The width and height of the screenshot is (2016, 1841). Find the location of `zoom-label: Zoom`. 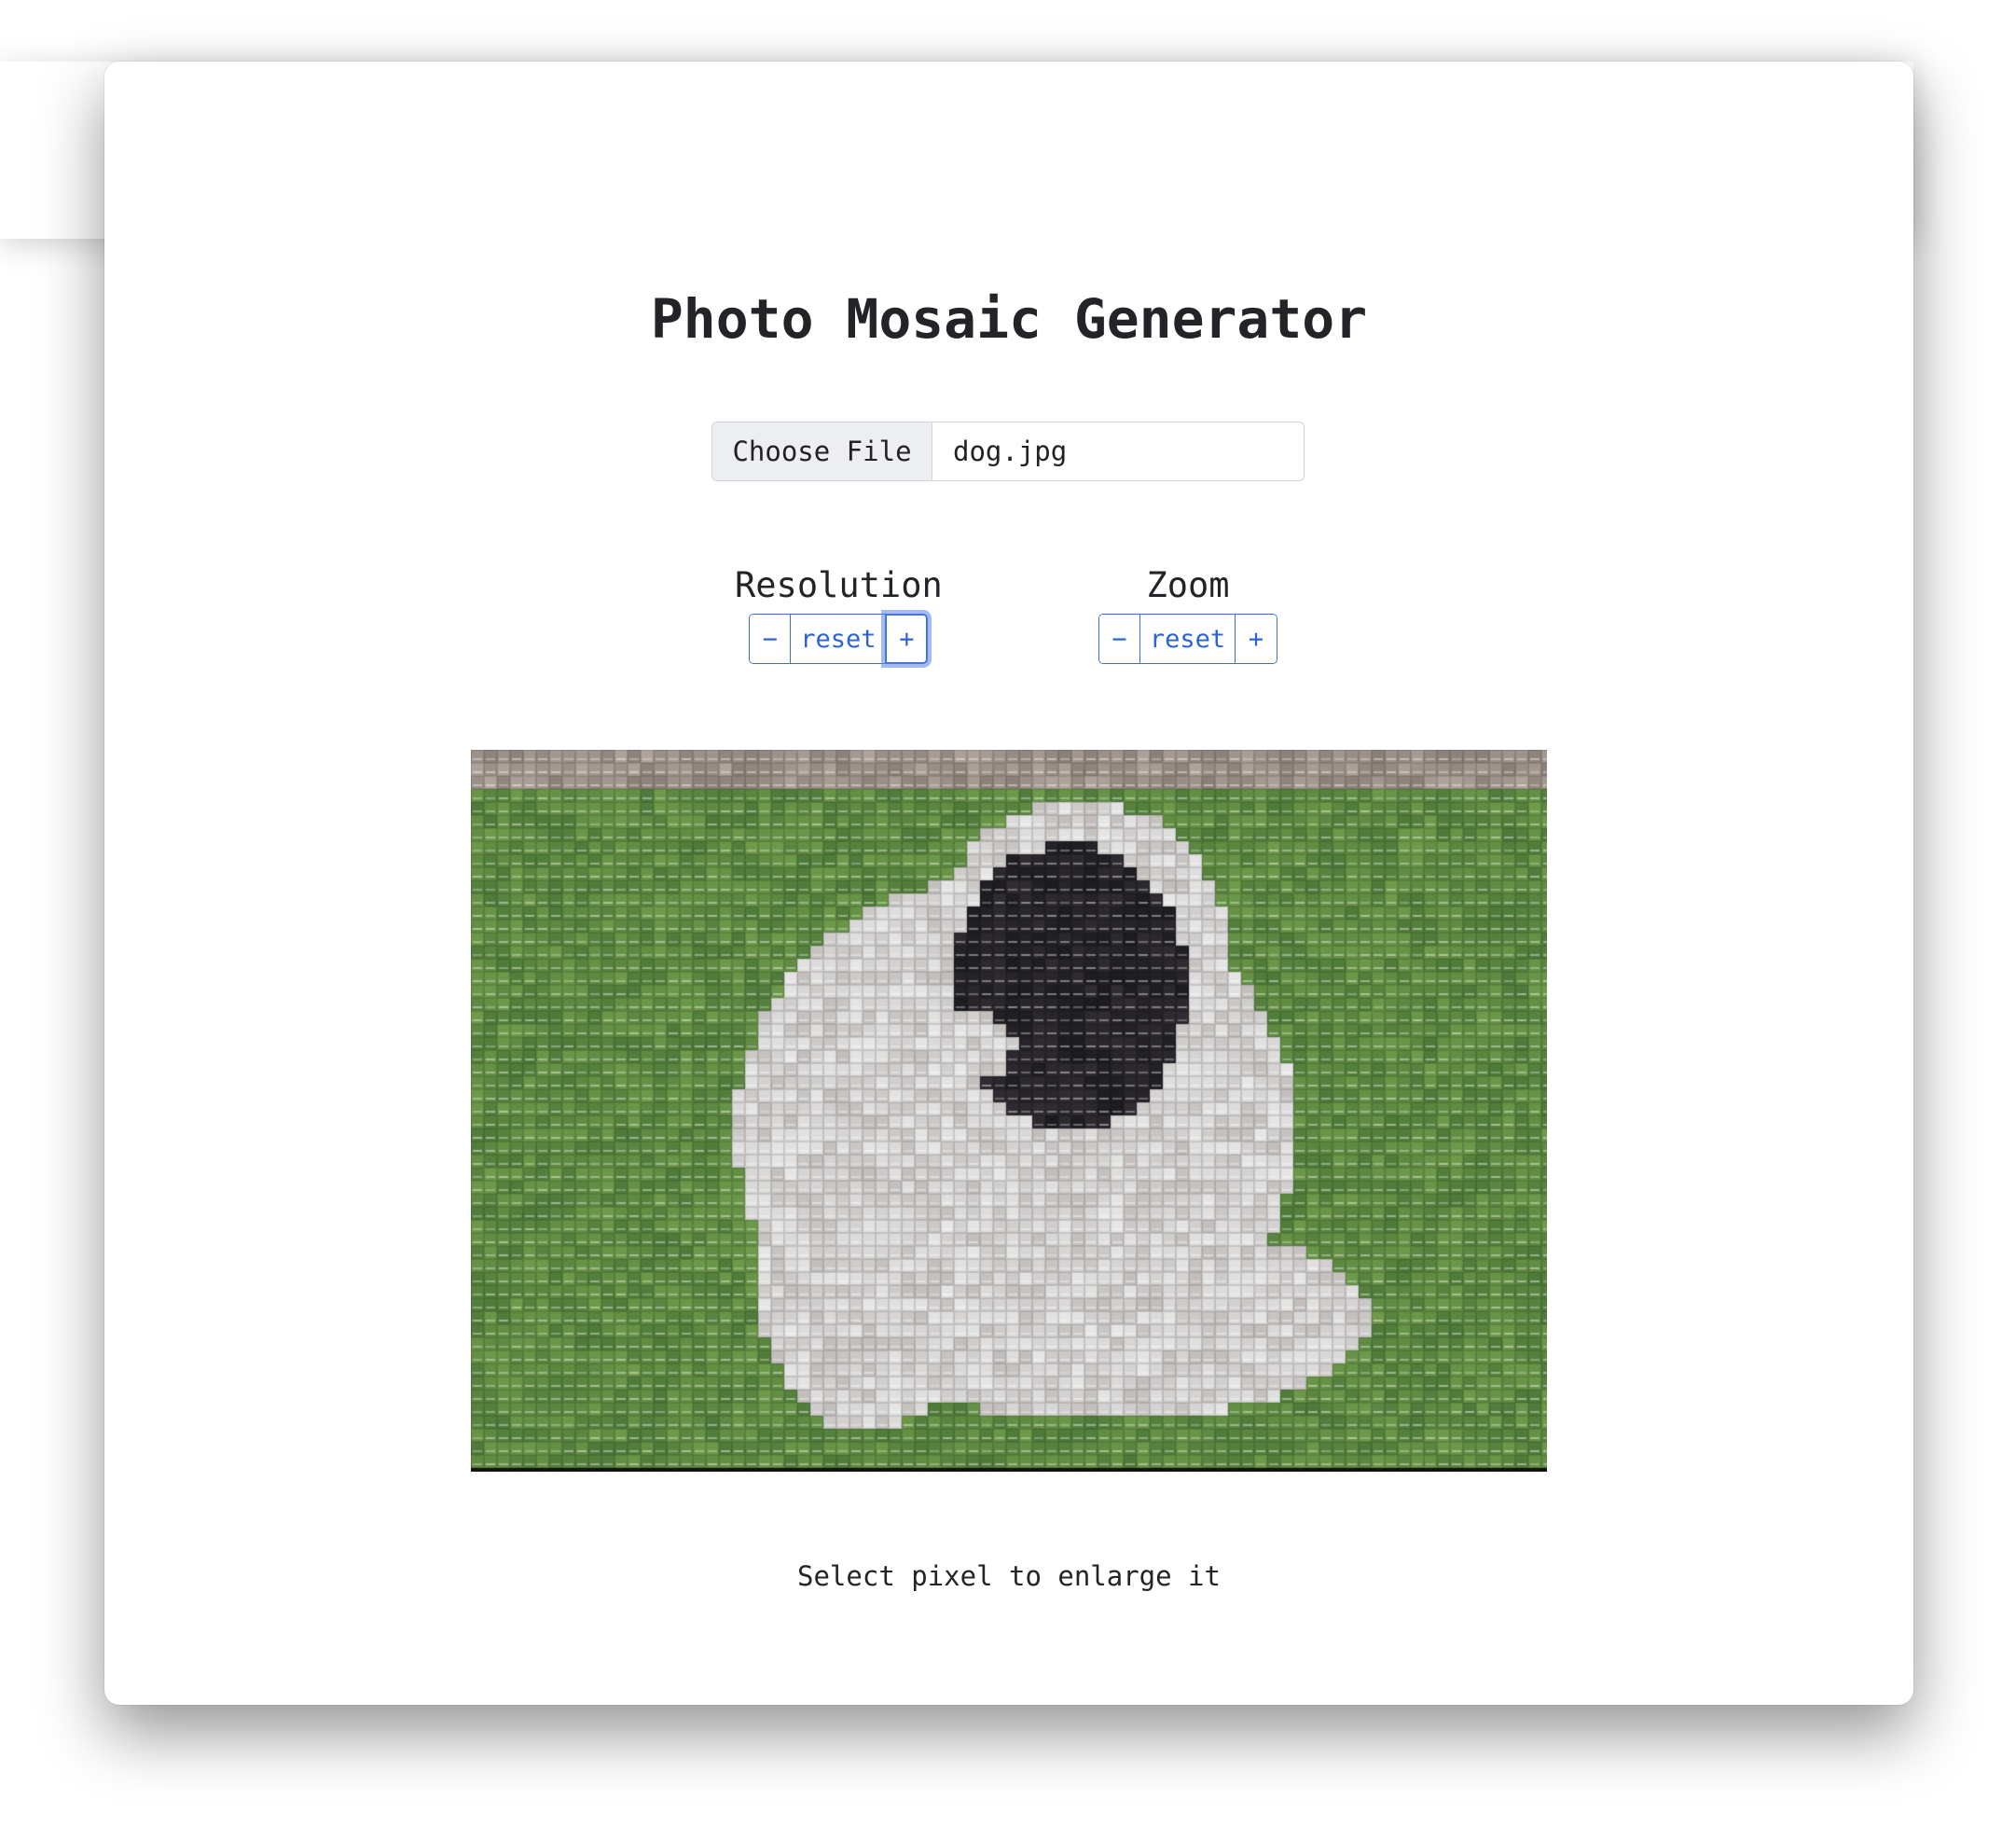

zoom-label: Zoom is located at coordinates (1188, 585).